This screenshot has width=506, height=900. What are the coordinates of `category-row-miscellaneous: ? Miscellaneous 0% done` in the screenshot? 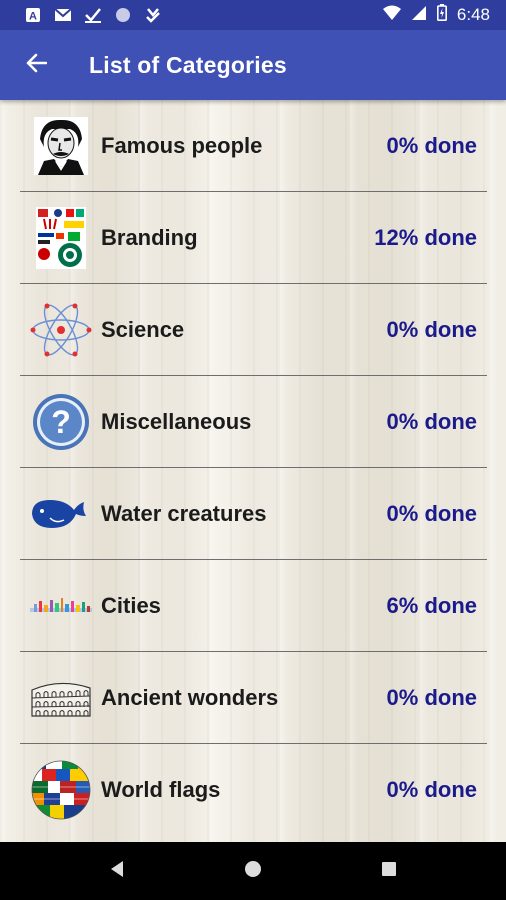 It's located at (253, 422).